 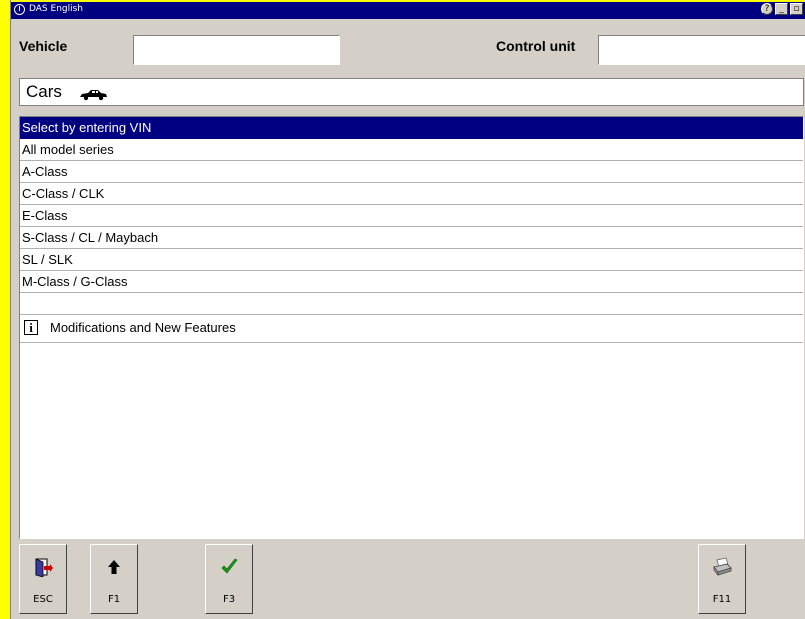 What do you see at coordinates (701, 50) in the screenshot?
I see `control-unit-field` at bounding box center [701, 50].